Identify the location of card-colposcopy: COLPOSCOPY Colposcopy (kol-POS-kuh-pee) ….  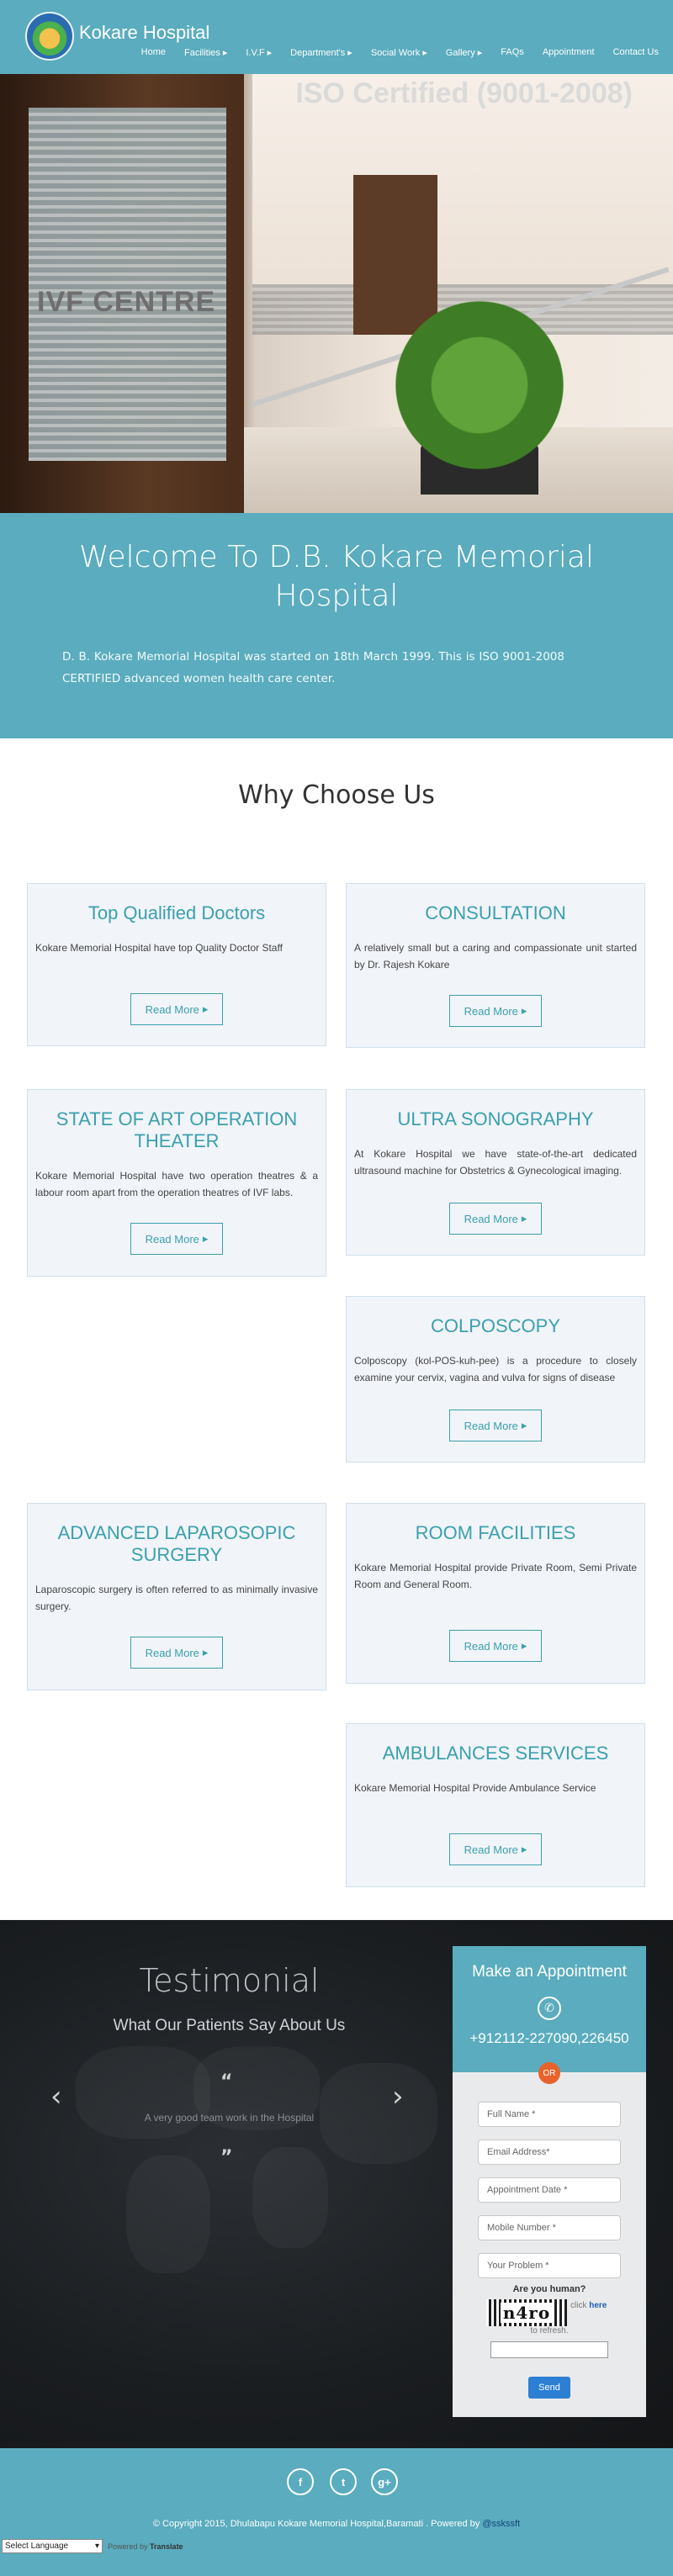
(496, 1379).